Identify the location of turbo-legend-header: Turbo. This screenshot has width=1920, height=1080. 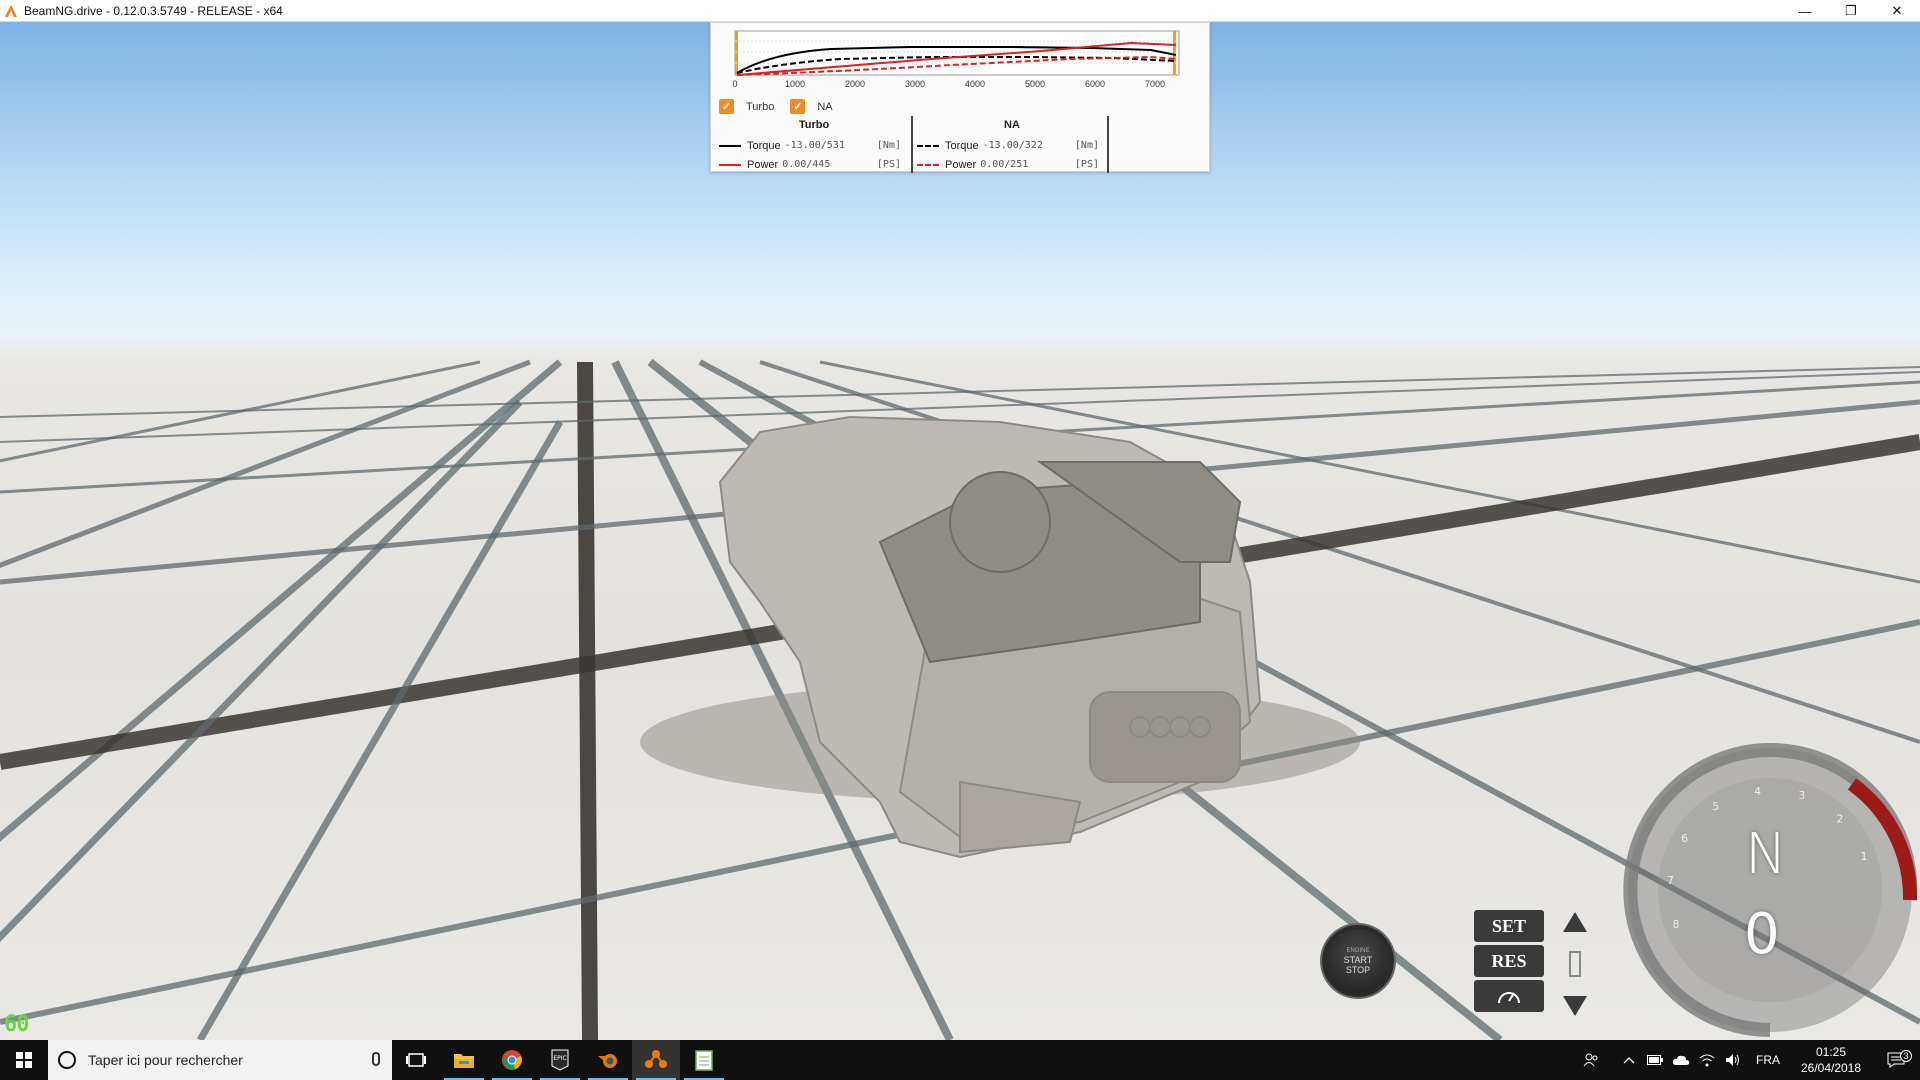
(814, 125).